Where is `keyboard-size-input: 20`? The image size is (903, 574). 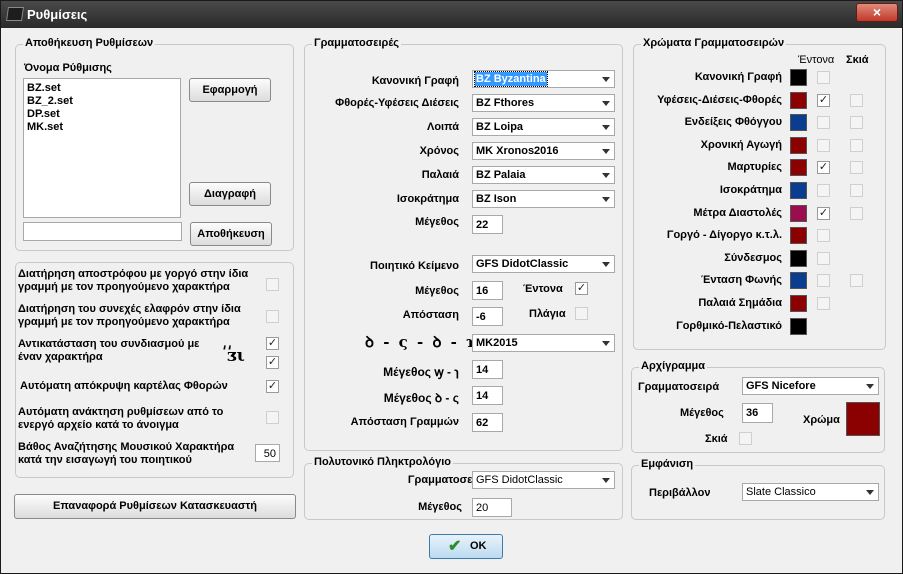 keyboard-size-input: 20 is located at coordinates (492, 507).